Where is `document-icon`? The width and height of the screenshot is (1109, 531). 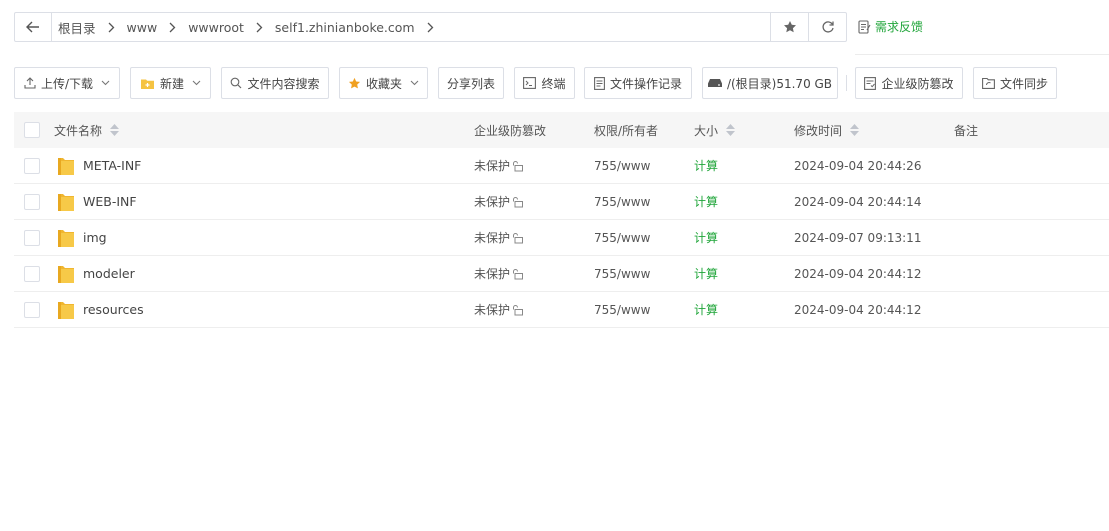
document-icon is located at coordinates (599, 83).